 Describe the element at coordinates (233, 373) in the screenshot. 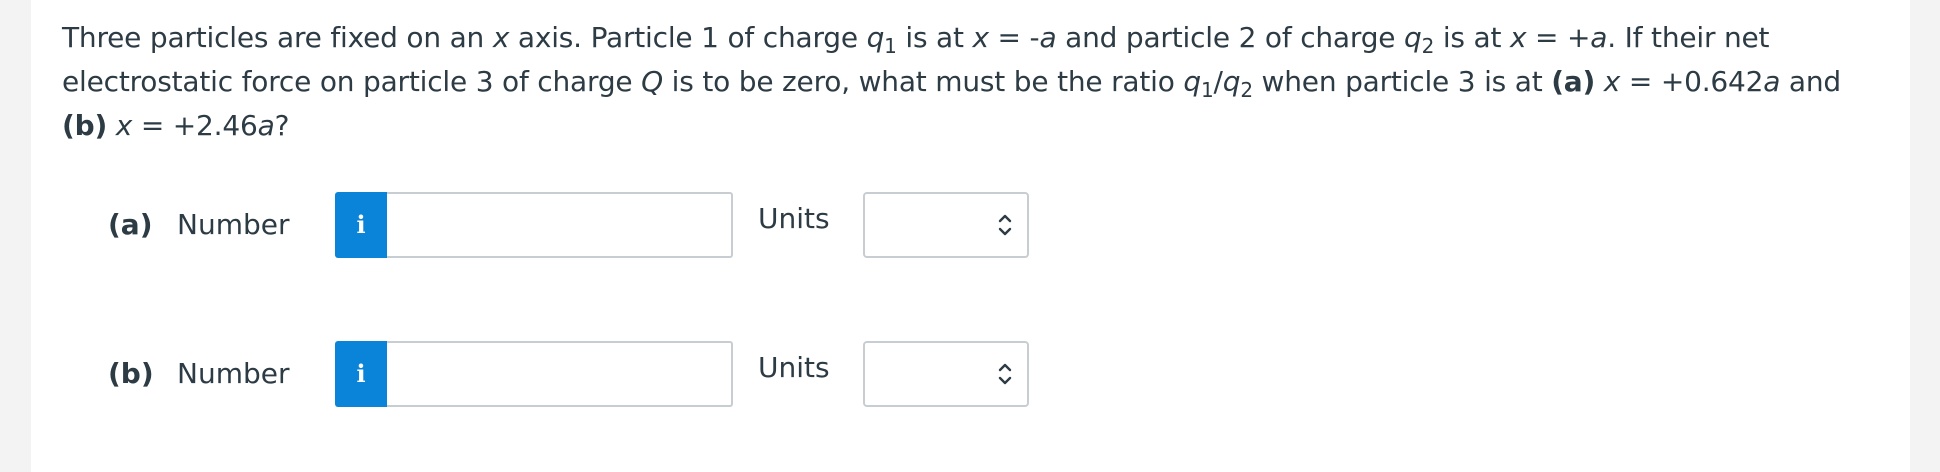

I see `number-label-b: Number` at that location.